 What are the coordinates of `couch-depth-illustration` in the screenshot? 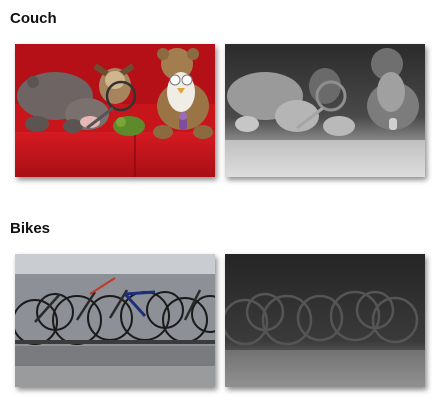 It's located at (325, 110).